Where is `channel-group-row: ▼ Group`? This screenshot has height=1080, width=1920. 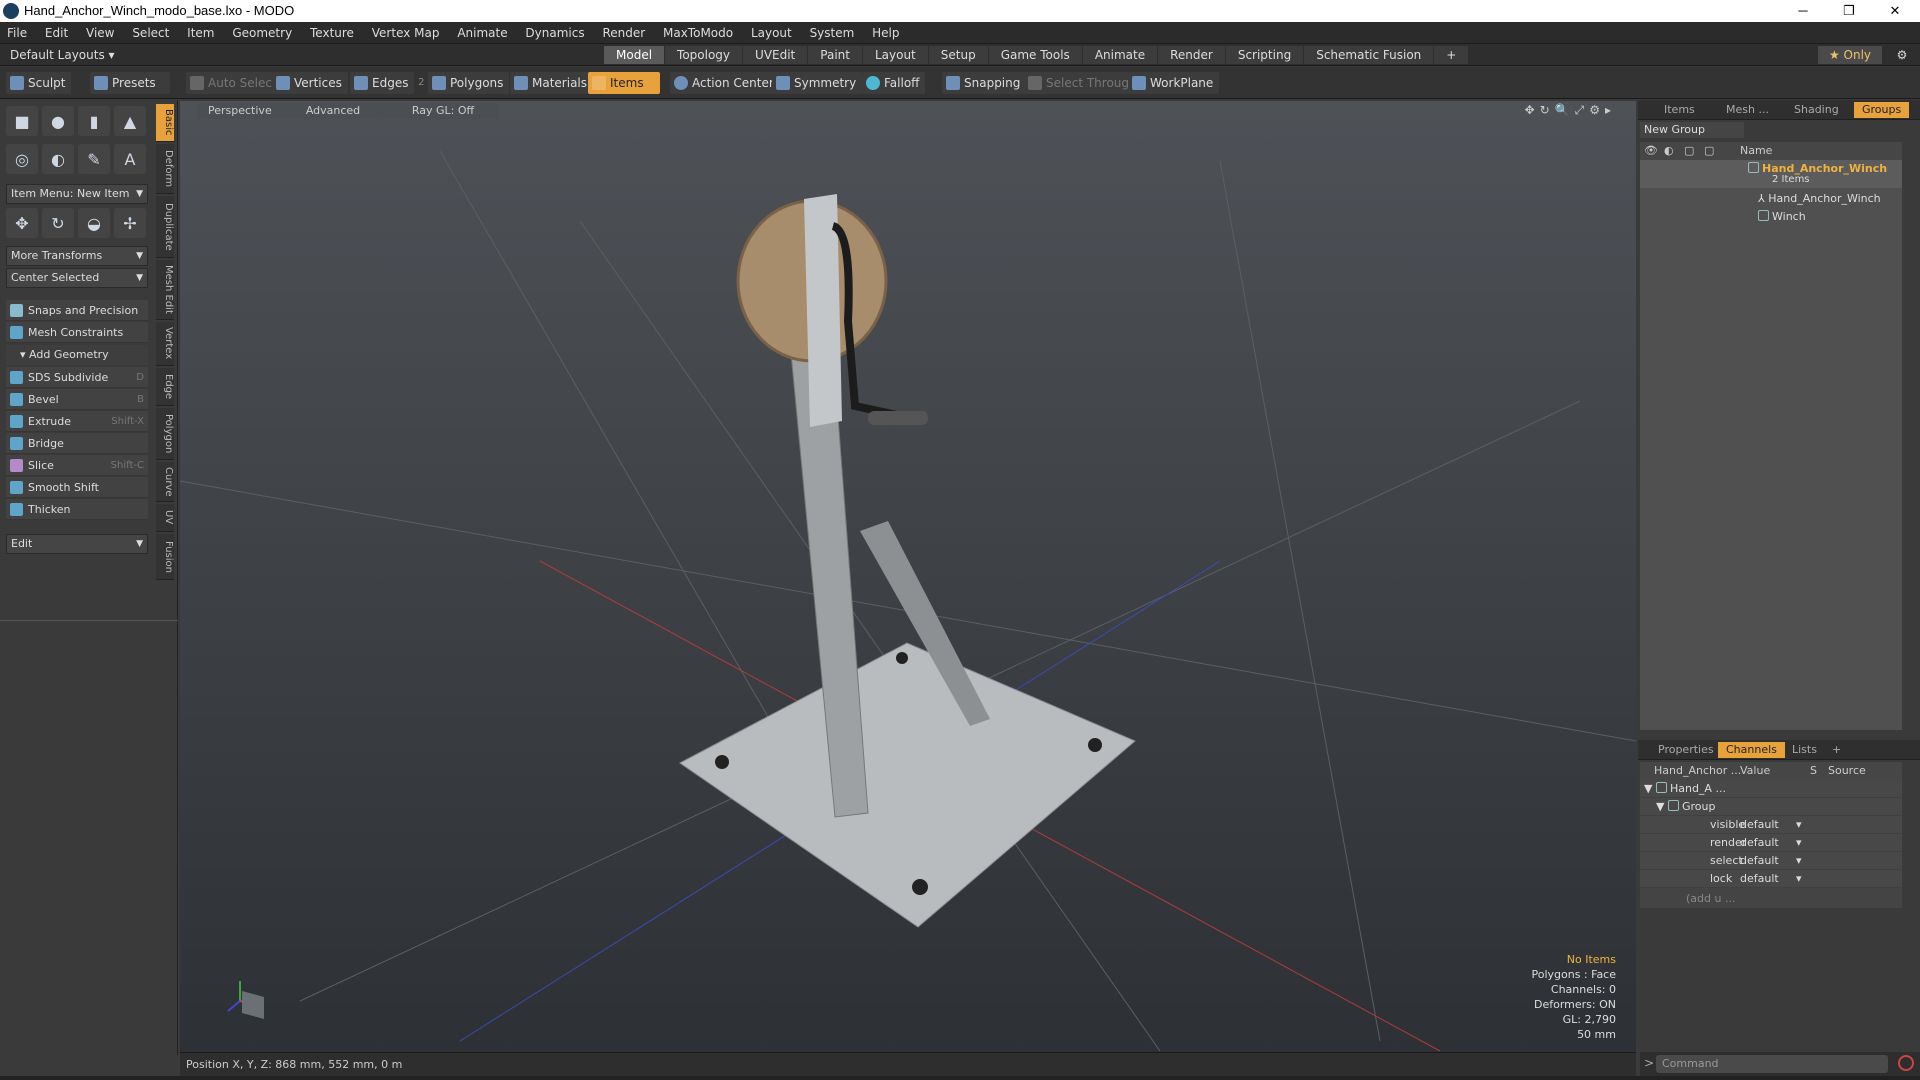
channel-group-row: ▼ Group is located at coordinates (1771, 807).